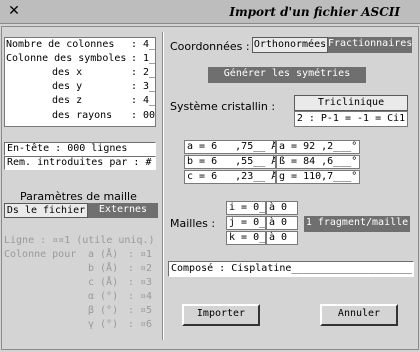 The image size is (420, 352). I want to click on disabled-col-beta-val: : ¤5, so click(140, 310).